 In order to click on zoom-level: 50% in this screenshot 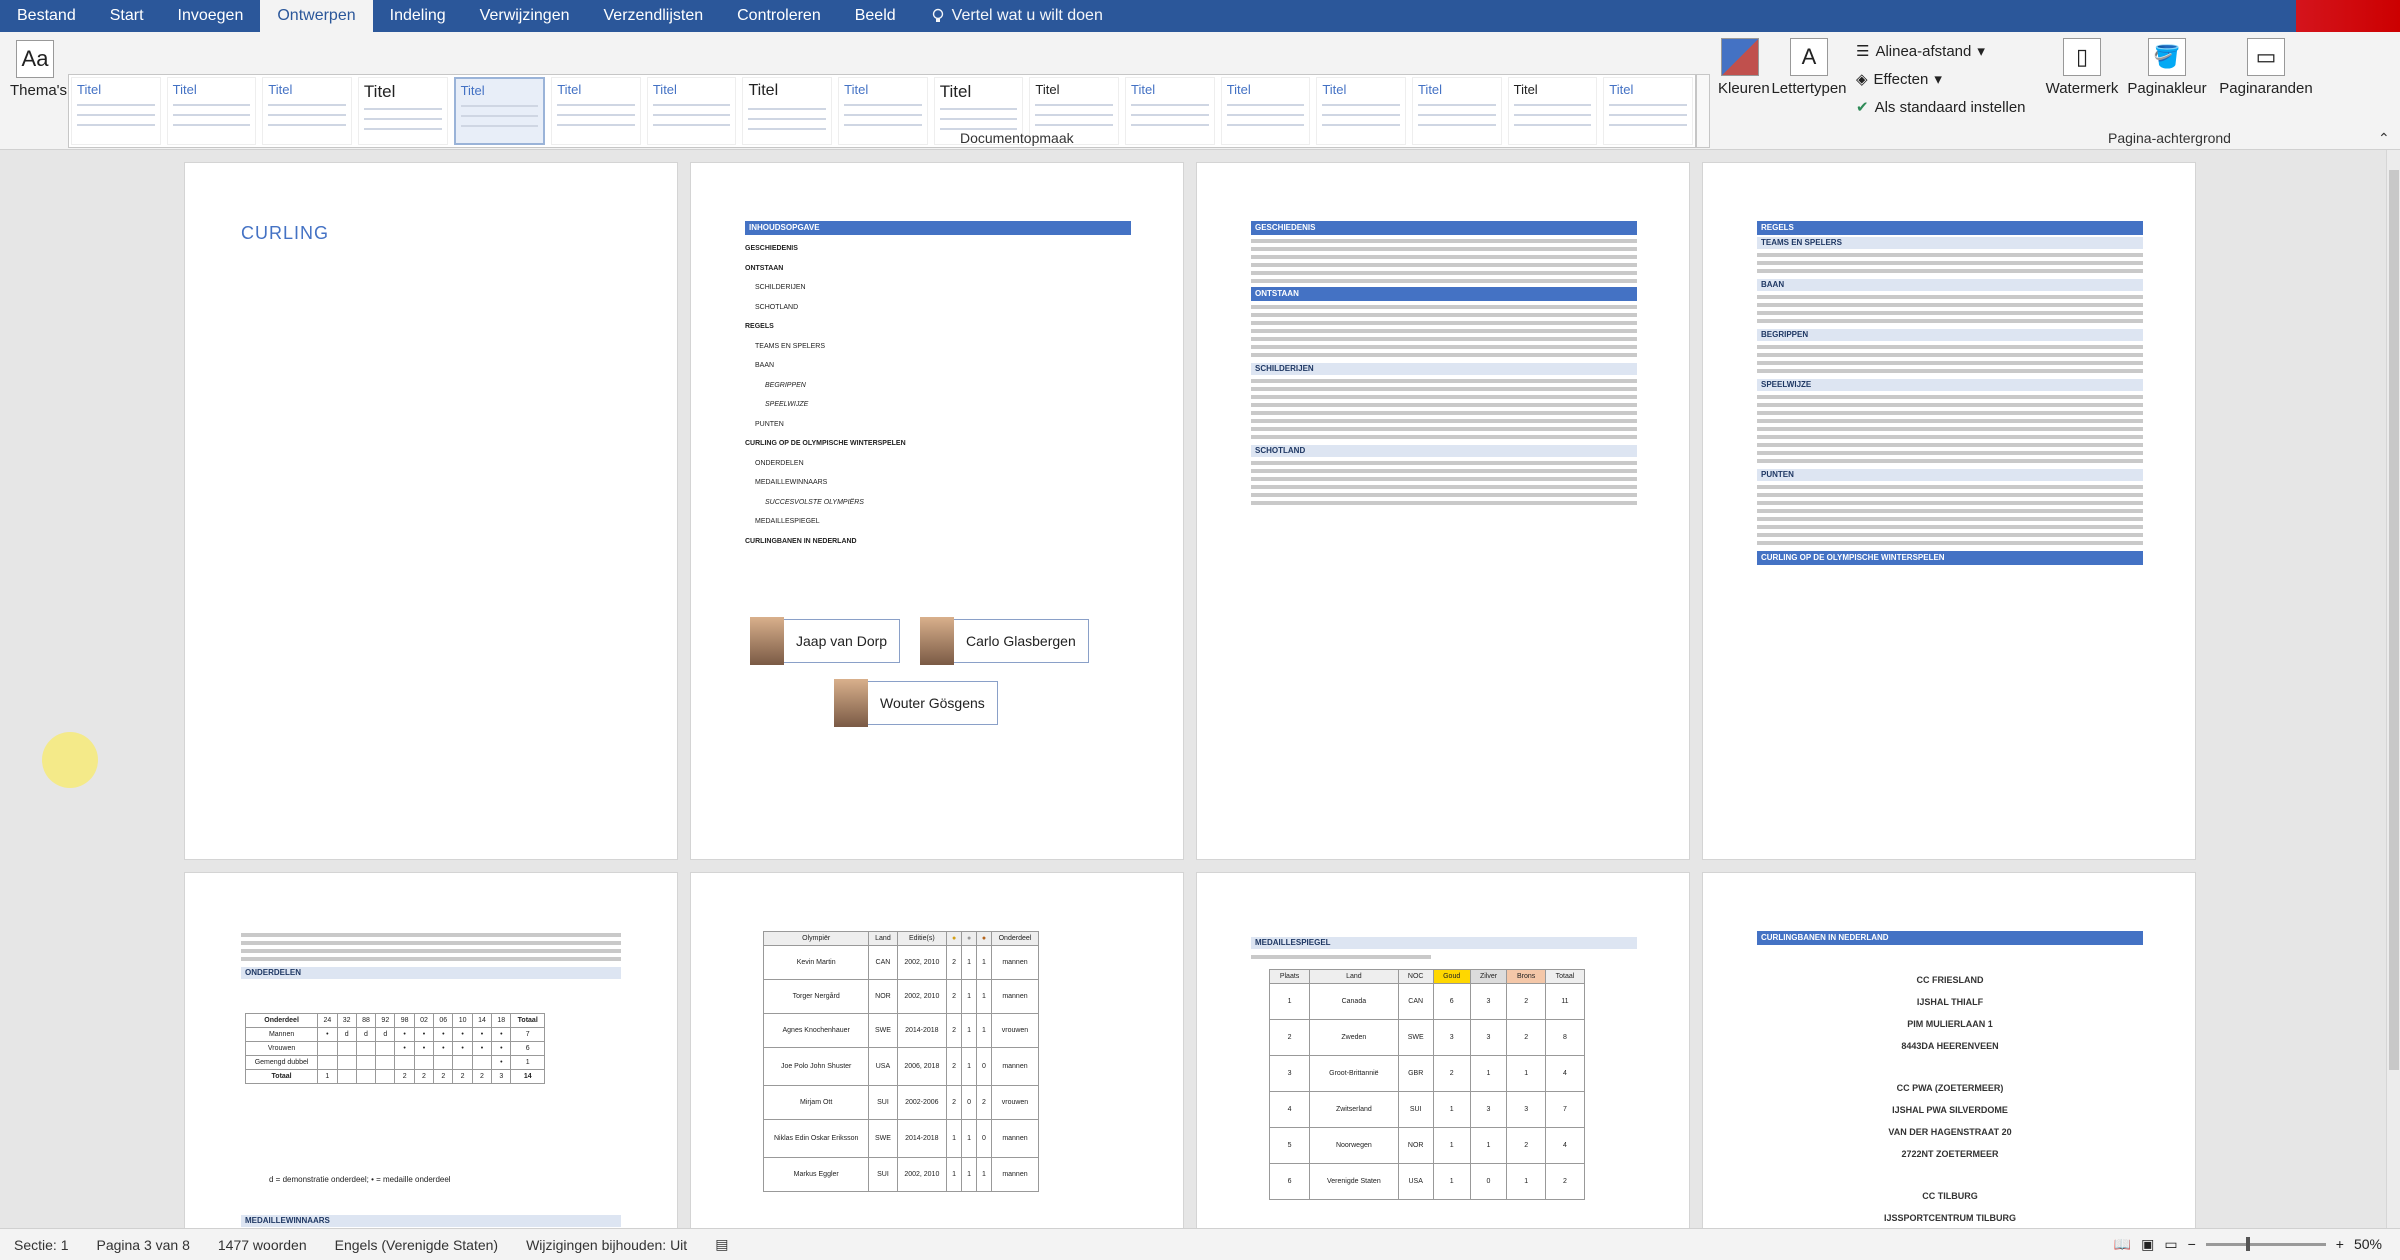, I will do `click(2368, 1244)`.